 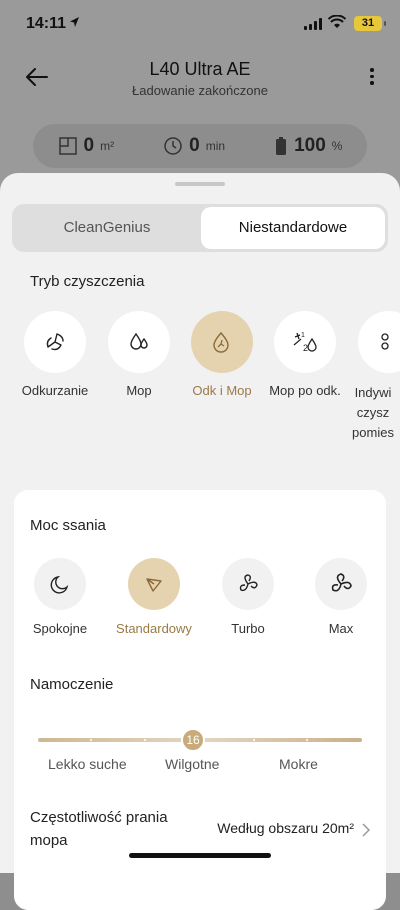 I want to click on suction-max: Max, so click(x=342, y=597).